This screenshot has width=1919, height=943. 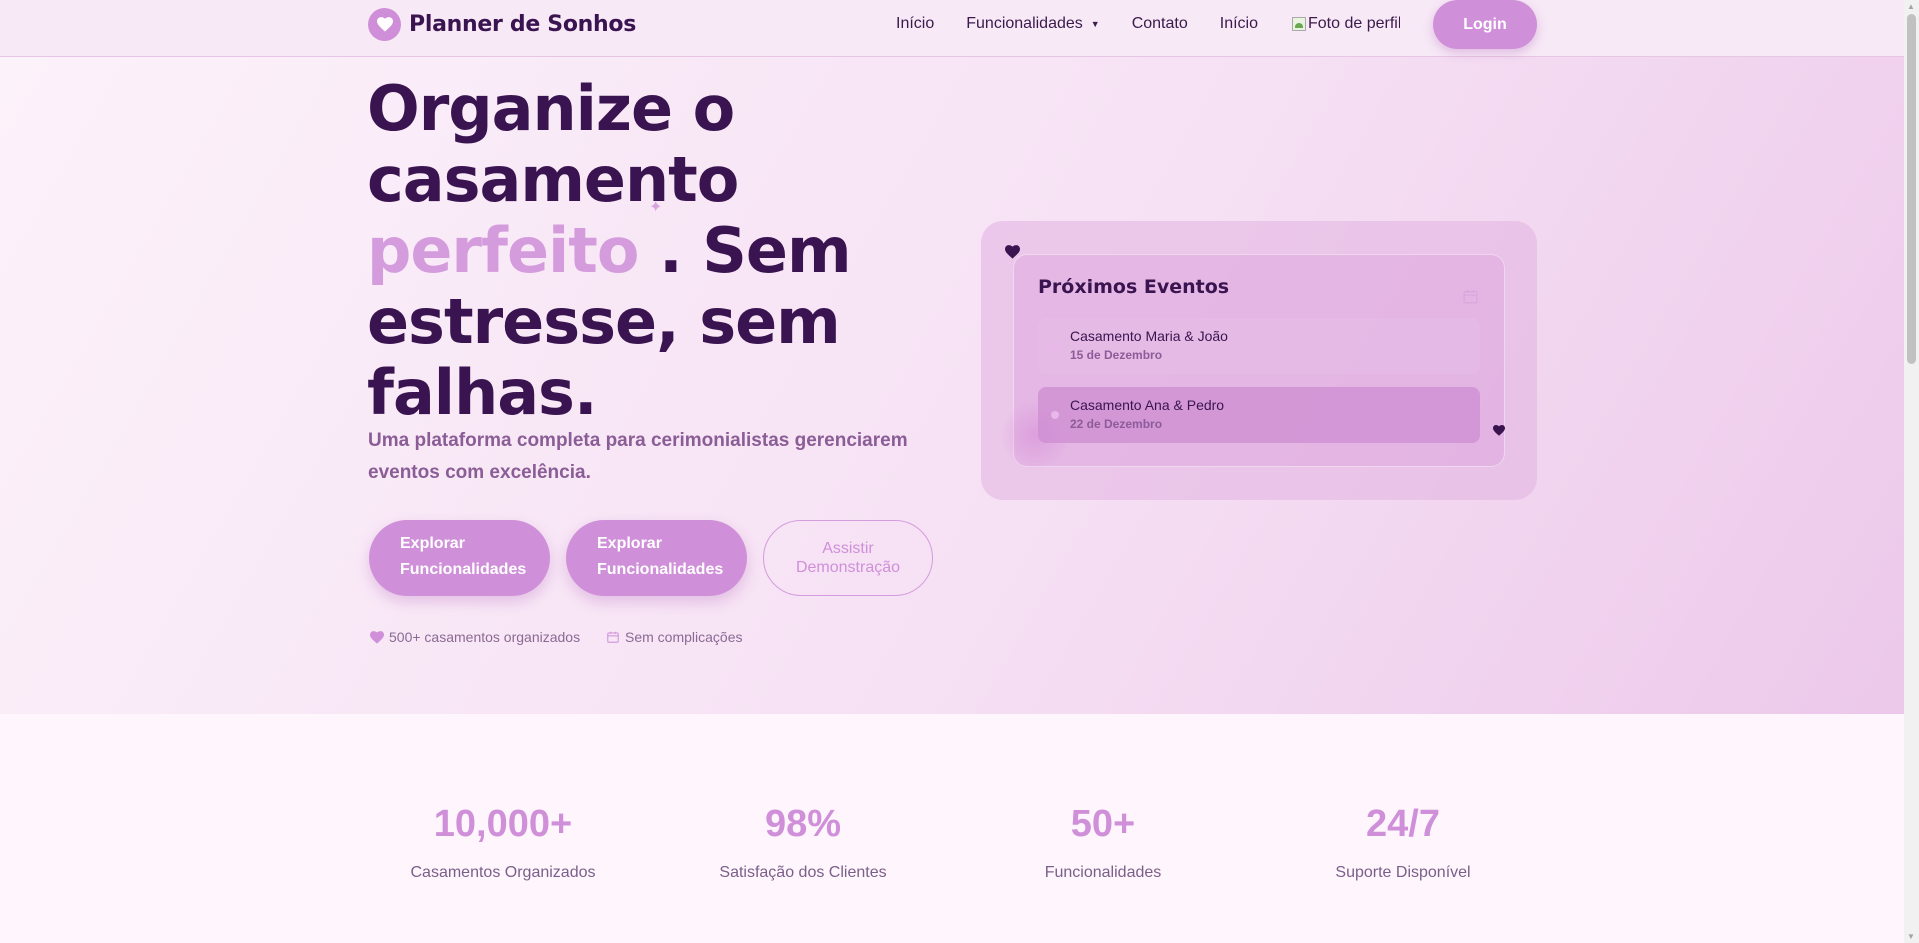 What do you see at coordinates (915, 24) in the screenshot?
I see `nav-link-inicio: Início` at bounding box center [915, 24].